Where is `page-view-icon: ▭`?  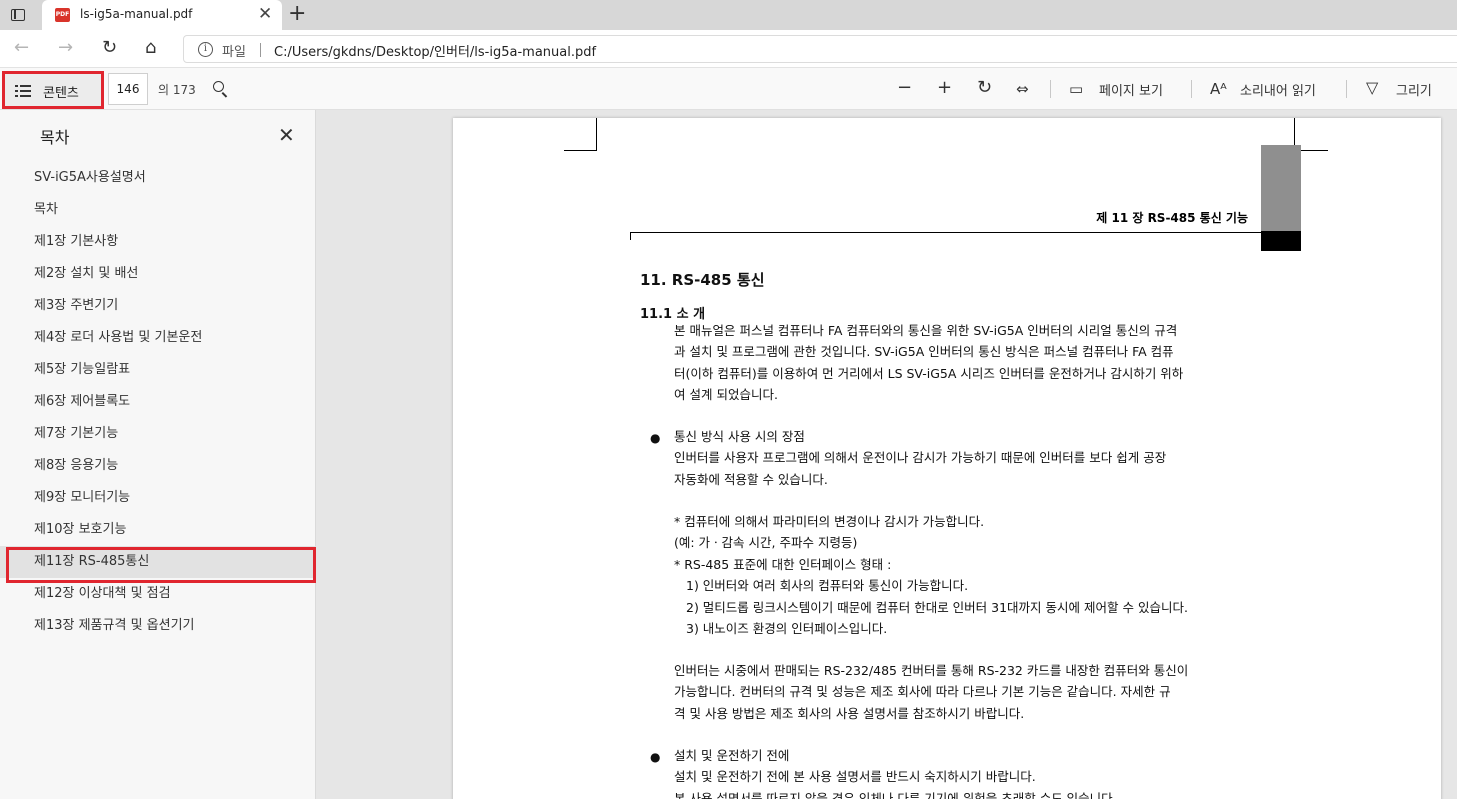
page-view-icon: ▭ is located at coordinates (1076, 89).